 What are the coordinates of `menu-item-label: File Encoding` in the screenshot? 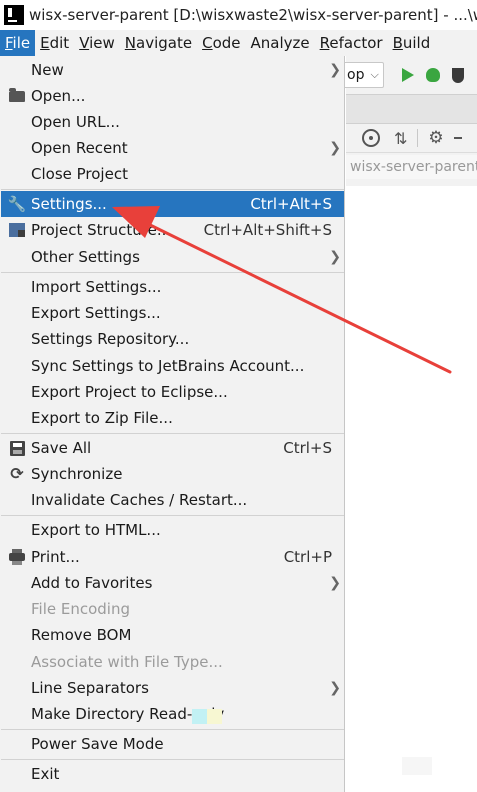 It's located at (80, 609).